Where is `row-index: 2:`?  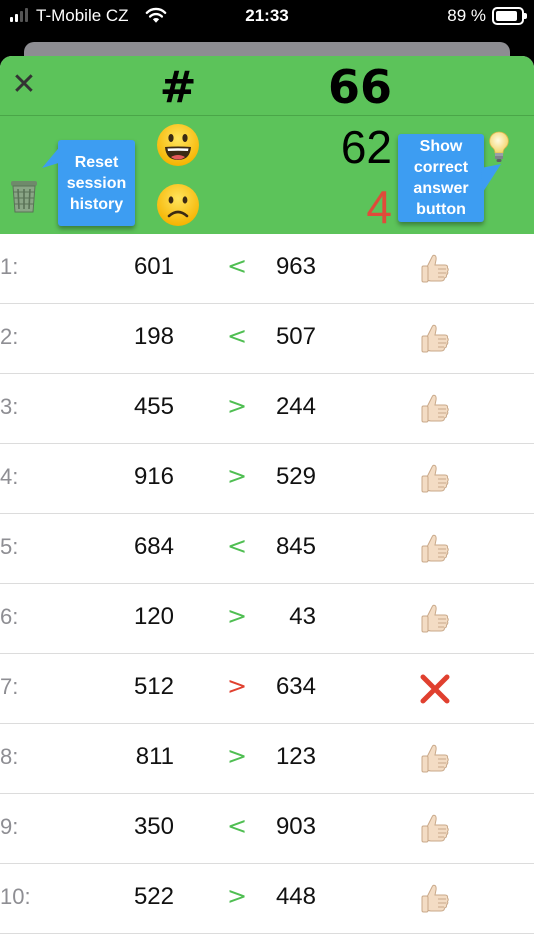 row-index: 2: is located at coordinates (9, 336).